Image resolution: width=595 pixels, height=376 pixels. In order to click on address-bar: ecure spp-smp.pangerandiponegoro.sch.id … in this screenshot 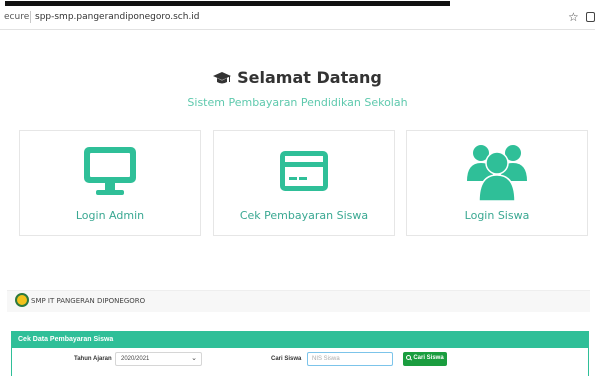, I will do `click(297, 18)`.